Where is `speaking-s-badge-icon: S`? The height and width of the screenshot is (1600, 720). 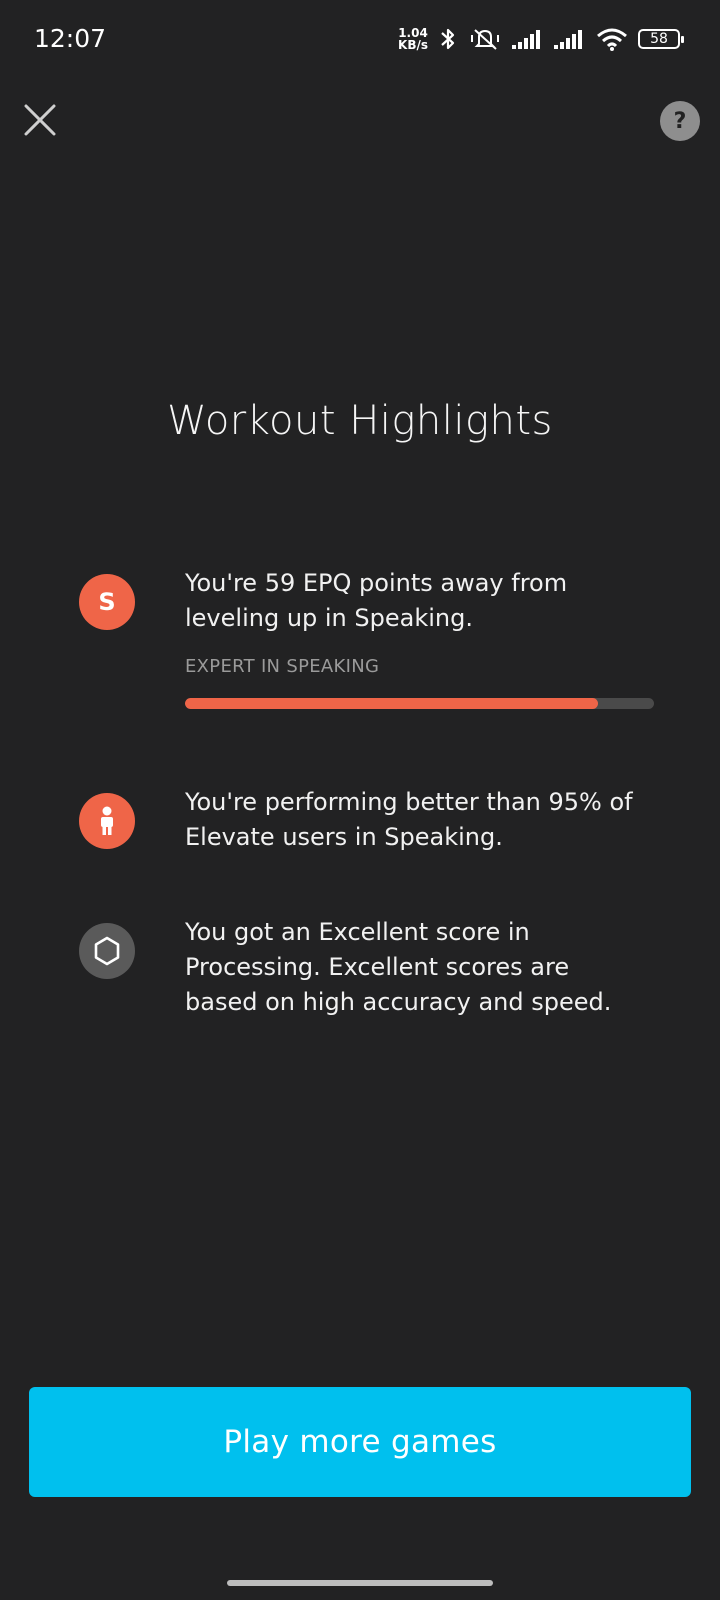
speaking-s-badge-icon: S is located at coordinates (107, 602).